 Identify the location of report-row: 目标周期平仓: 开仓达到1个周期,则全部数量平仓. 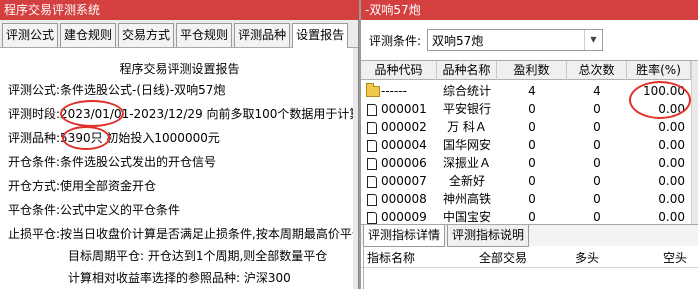
(197, 256).